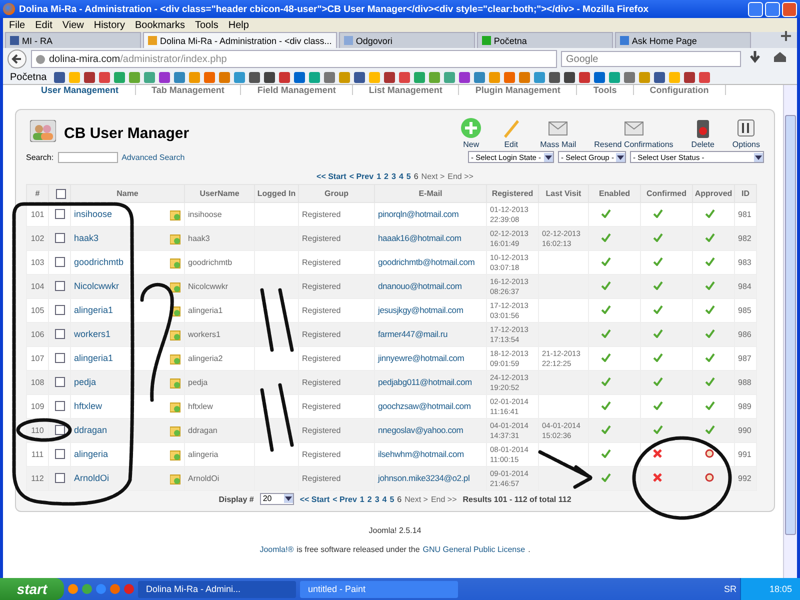 The height and width of the screenshot is (600, 800). What do you see at coordinates (88, 405) in the screenshot?
I see `user-name-link: hftxlew` at bounding box center [88, 405].